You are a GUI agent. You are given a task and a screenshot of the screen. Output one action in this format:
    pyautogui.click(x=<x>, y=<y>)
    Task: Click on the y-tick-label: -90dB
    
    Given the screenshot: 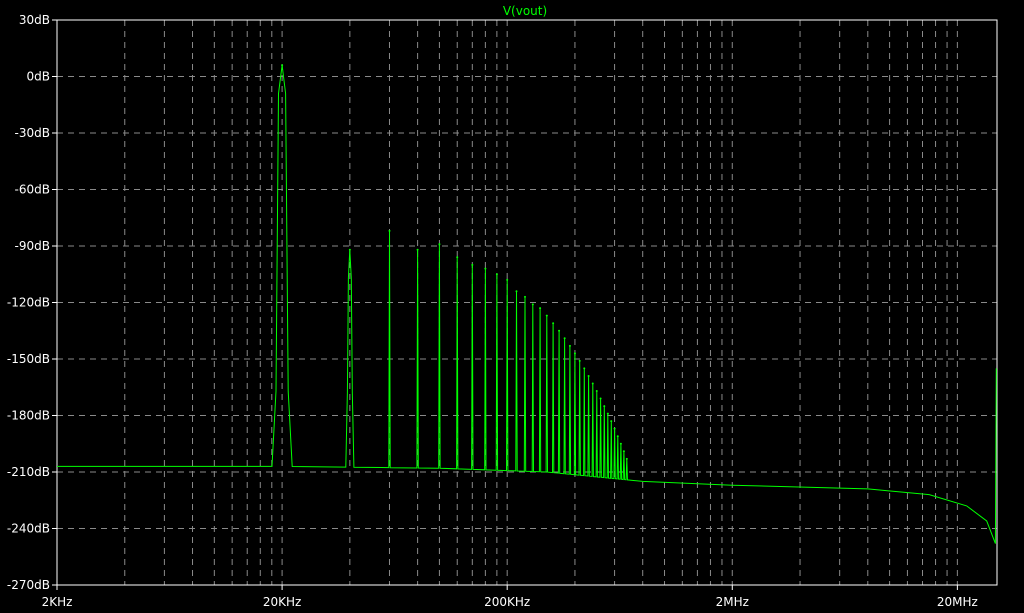 What is the action you would take?
    pyautogui.click(x=32, y=246)
    